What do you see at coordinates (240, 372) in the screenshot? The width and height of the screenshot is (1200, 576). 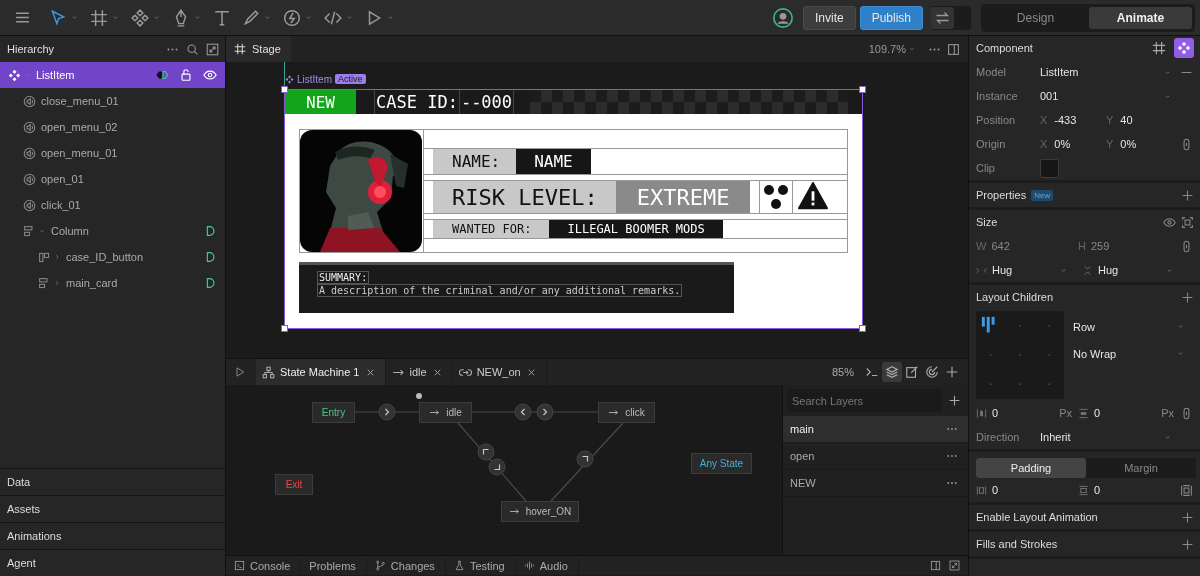 I see `play-icon` at bounding box center [240, 372].